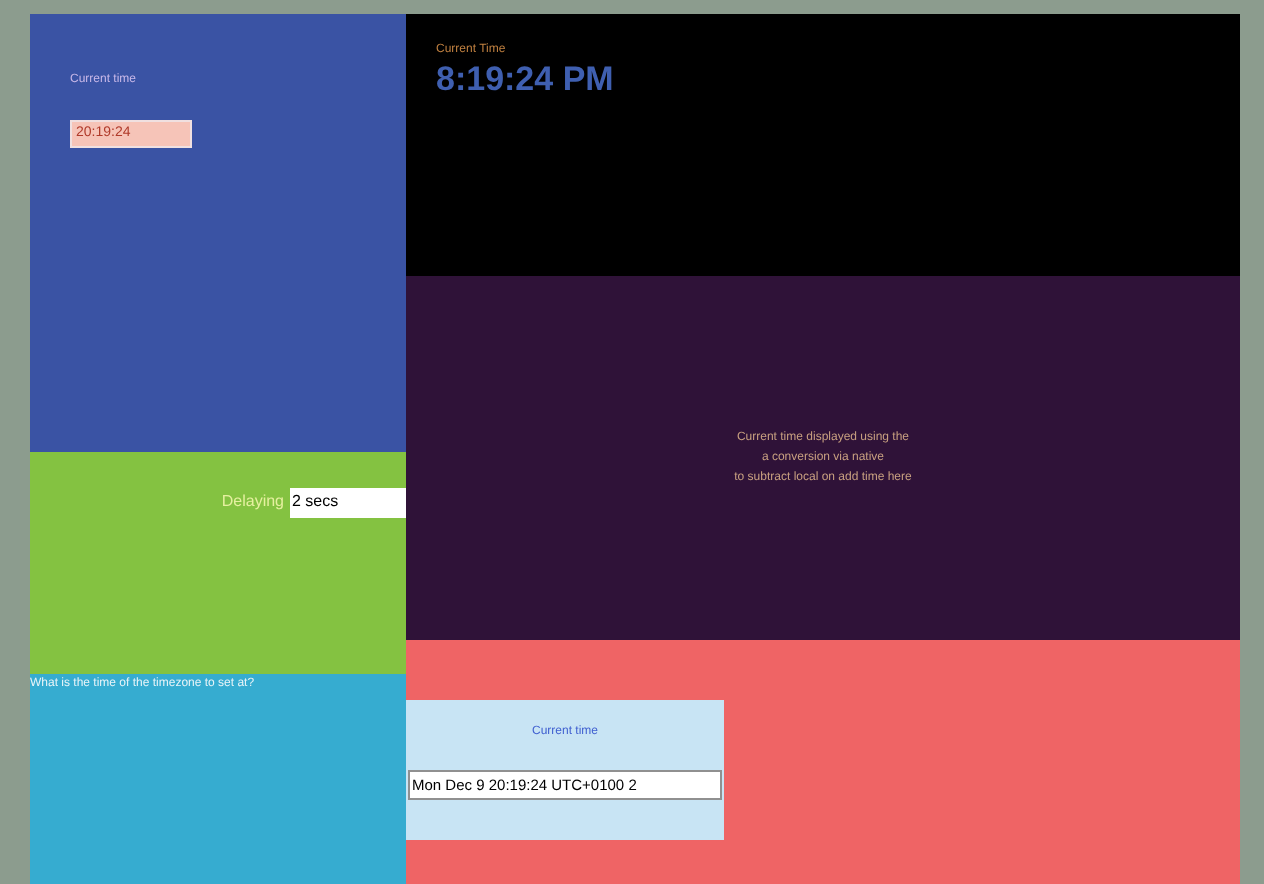  Describe the element at coordinates (348, 503) in the screenshot. I see `delay-field: 2 secs` at that location.